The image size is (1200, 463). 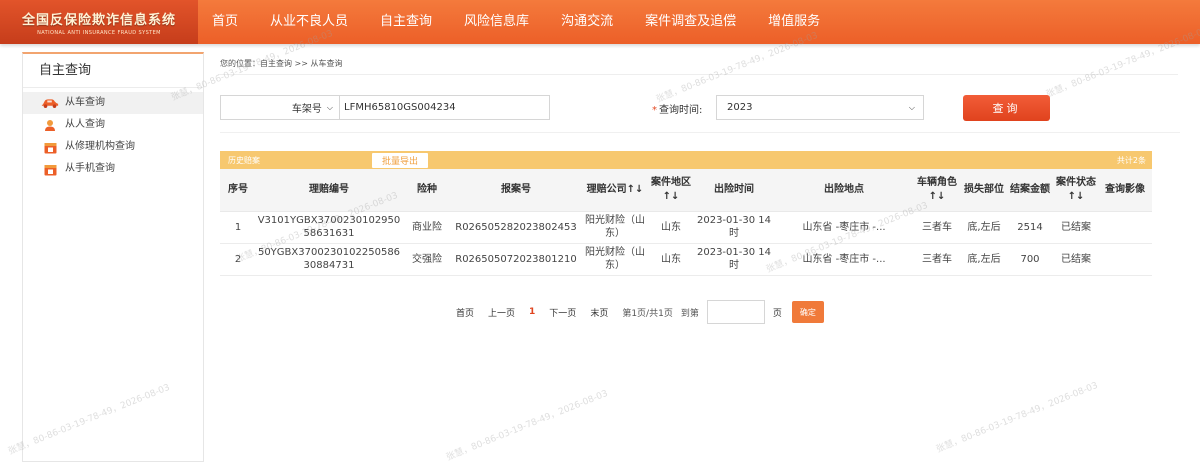 What do you see at coordinates (113, 103) in the screenshot?
I see `sidebar-item-car-query: 从车查询` at bounding box center [113, 103].